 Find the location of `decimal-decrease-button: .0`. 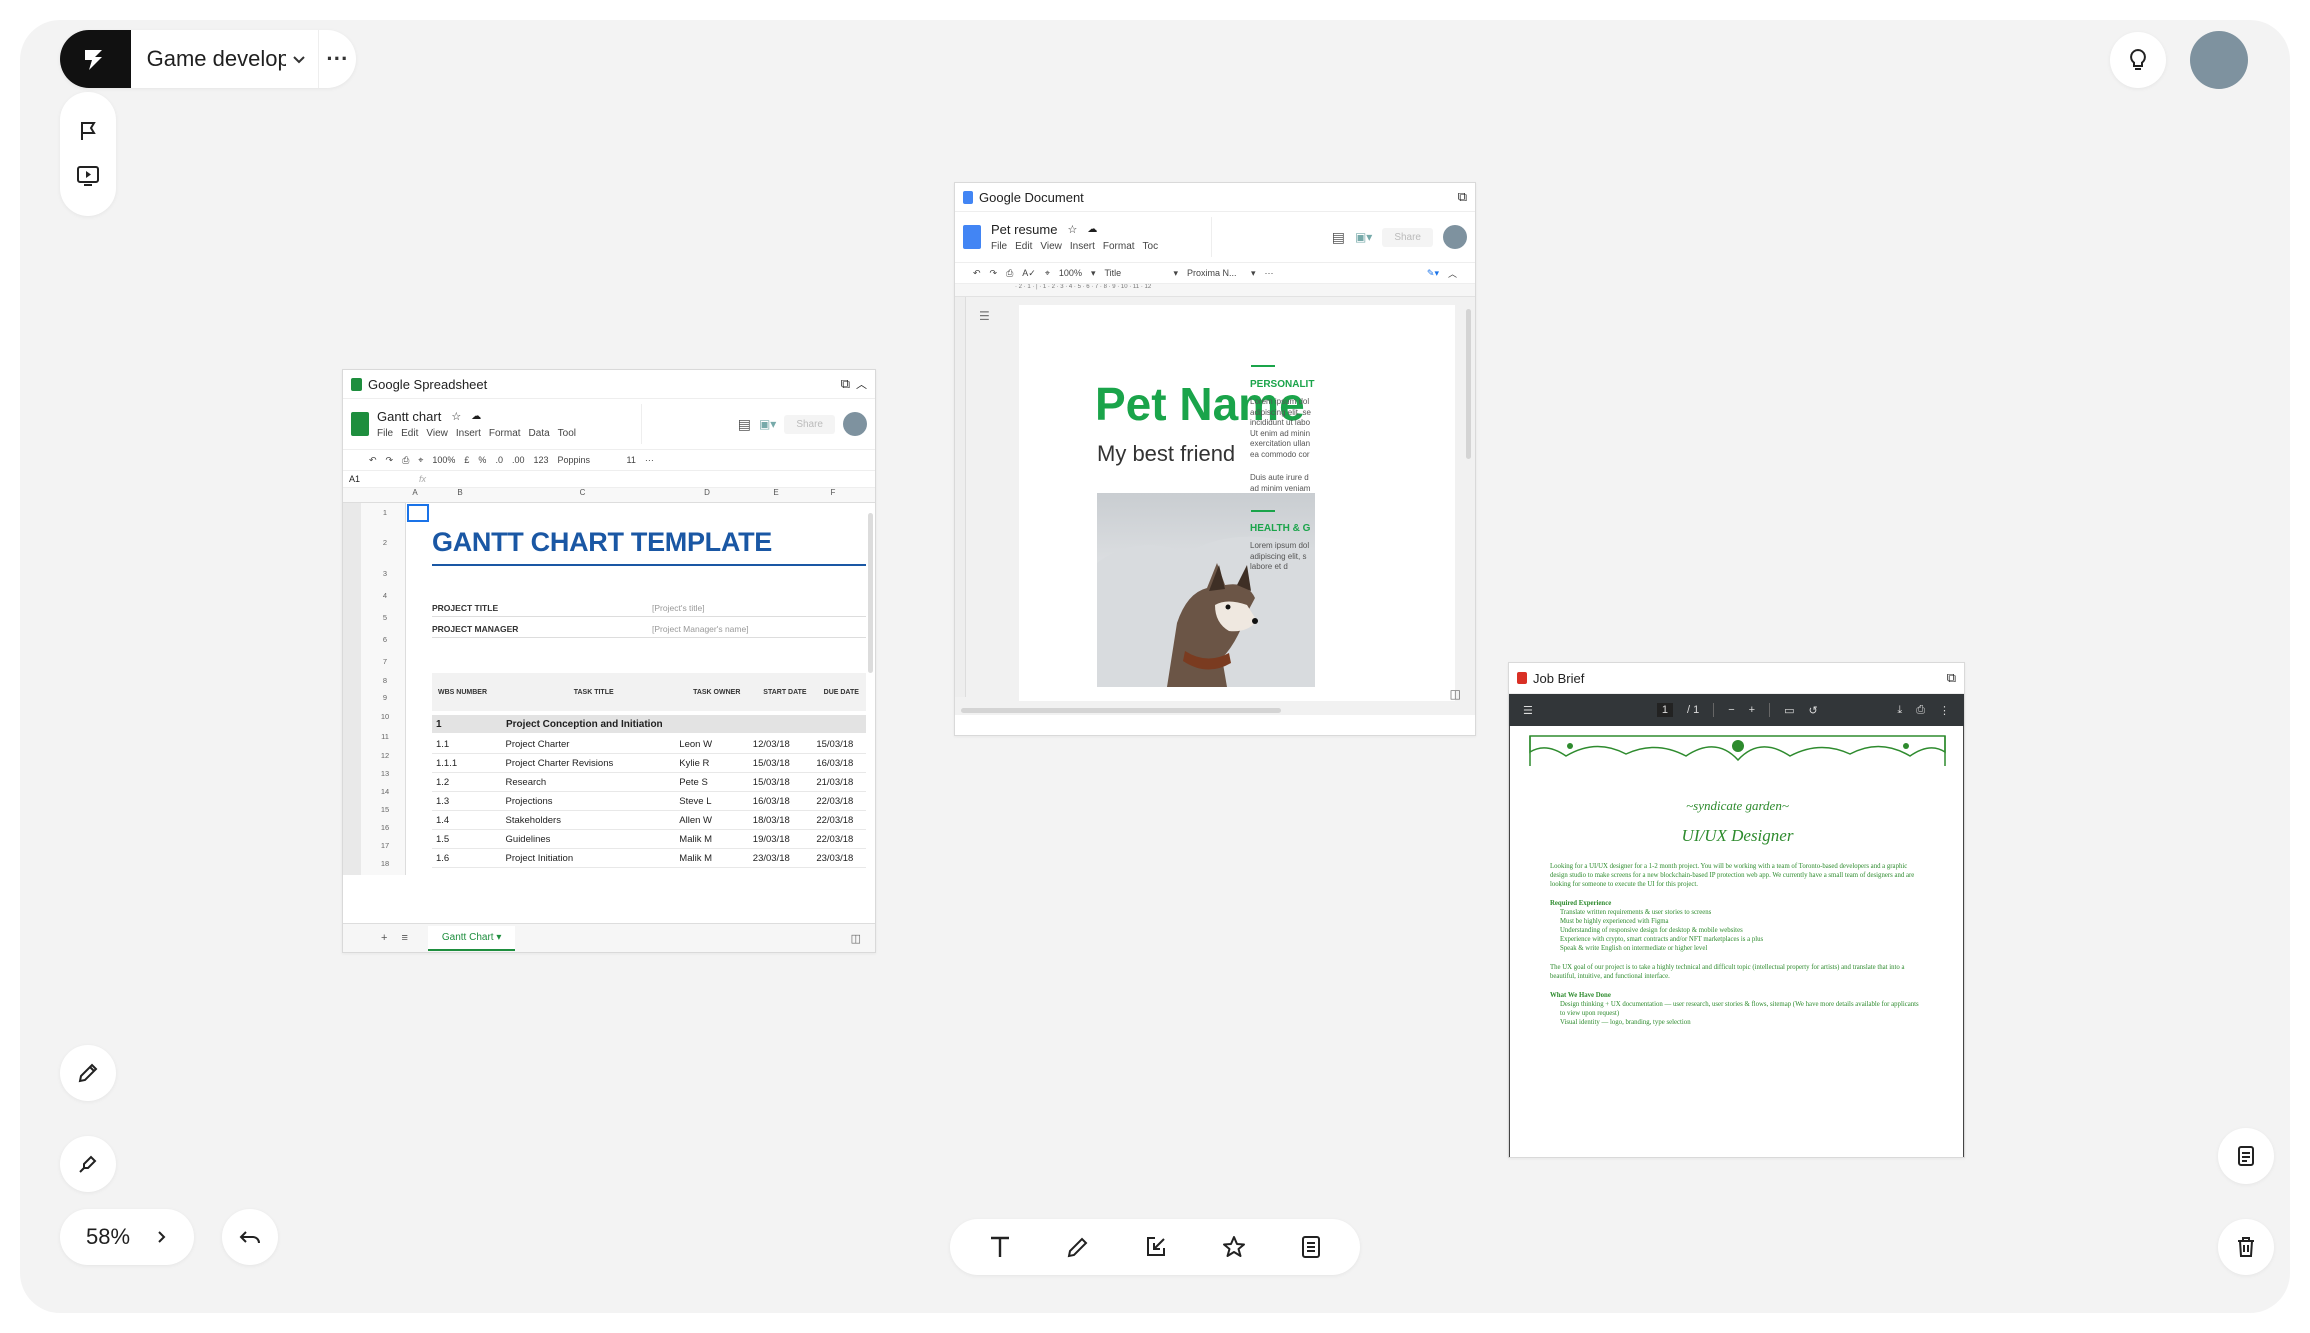

decimal-decrease-button: .0 is located at coordinates (499, 460).